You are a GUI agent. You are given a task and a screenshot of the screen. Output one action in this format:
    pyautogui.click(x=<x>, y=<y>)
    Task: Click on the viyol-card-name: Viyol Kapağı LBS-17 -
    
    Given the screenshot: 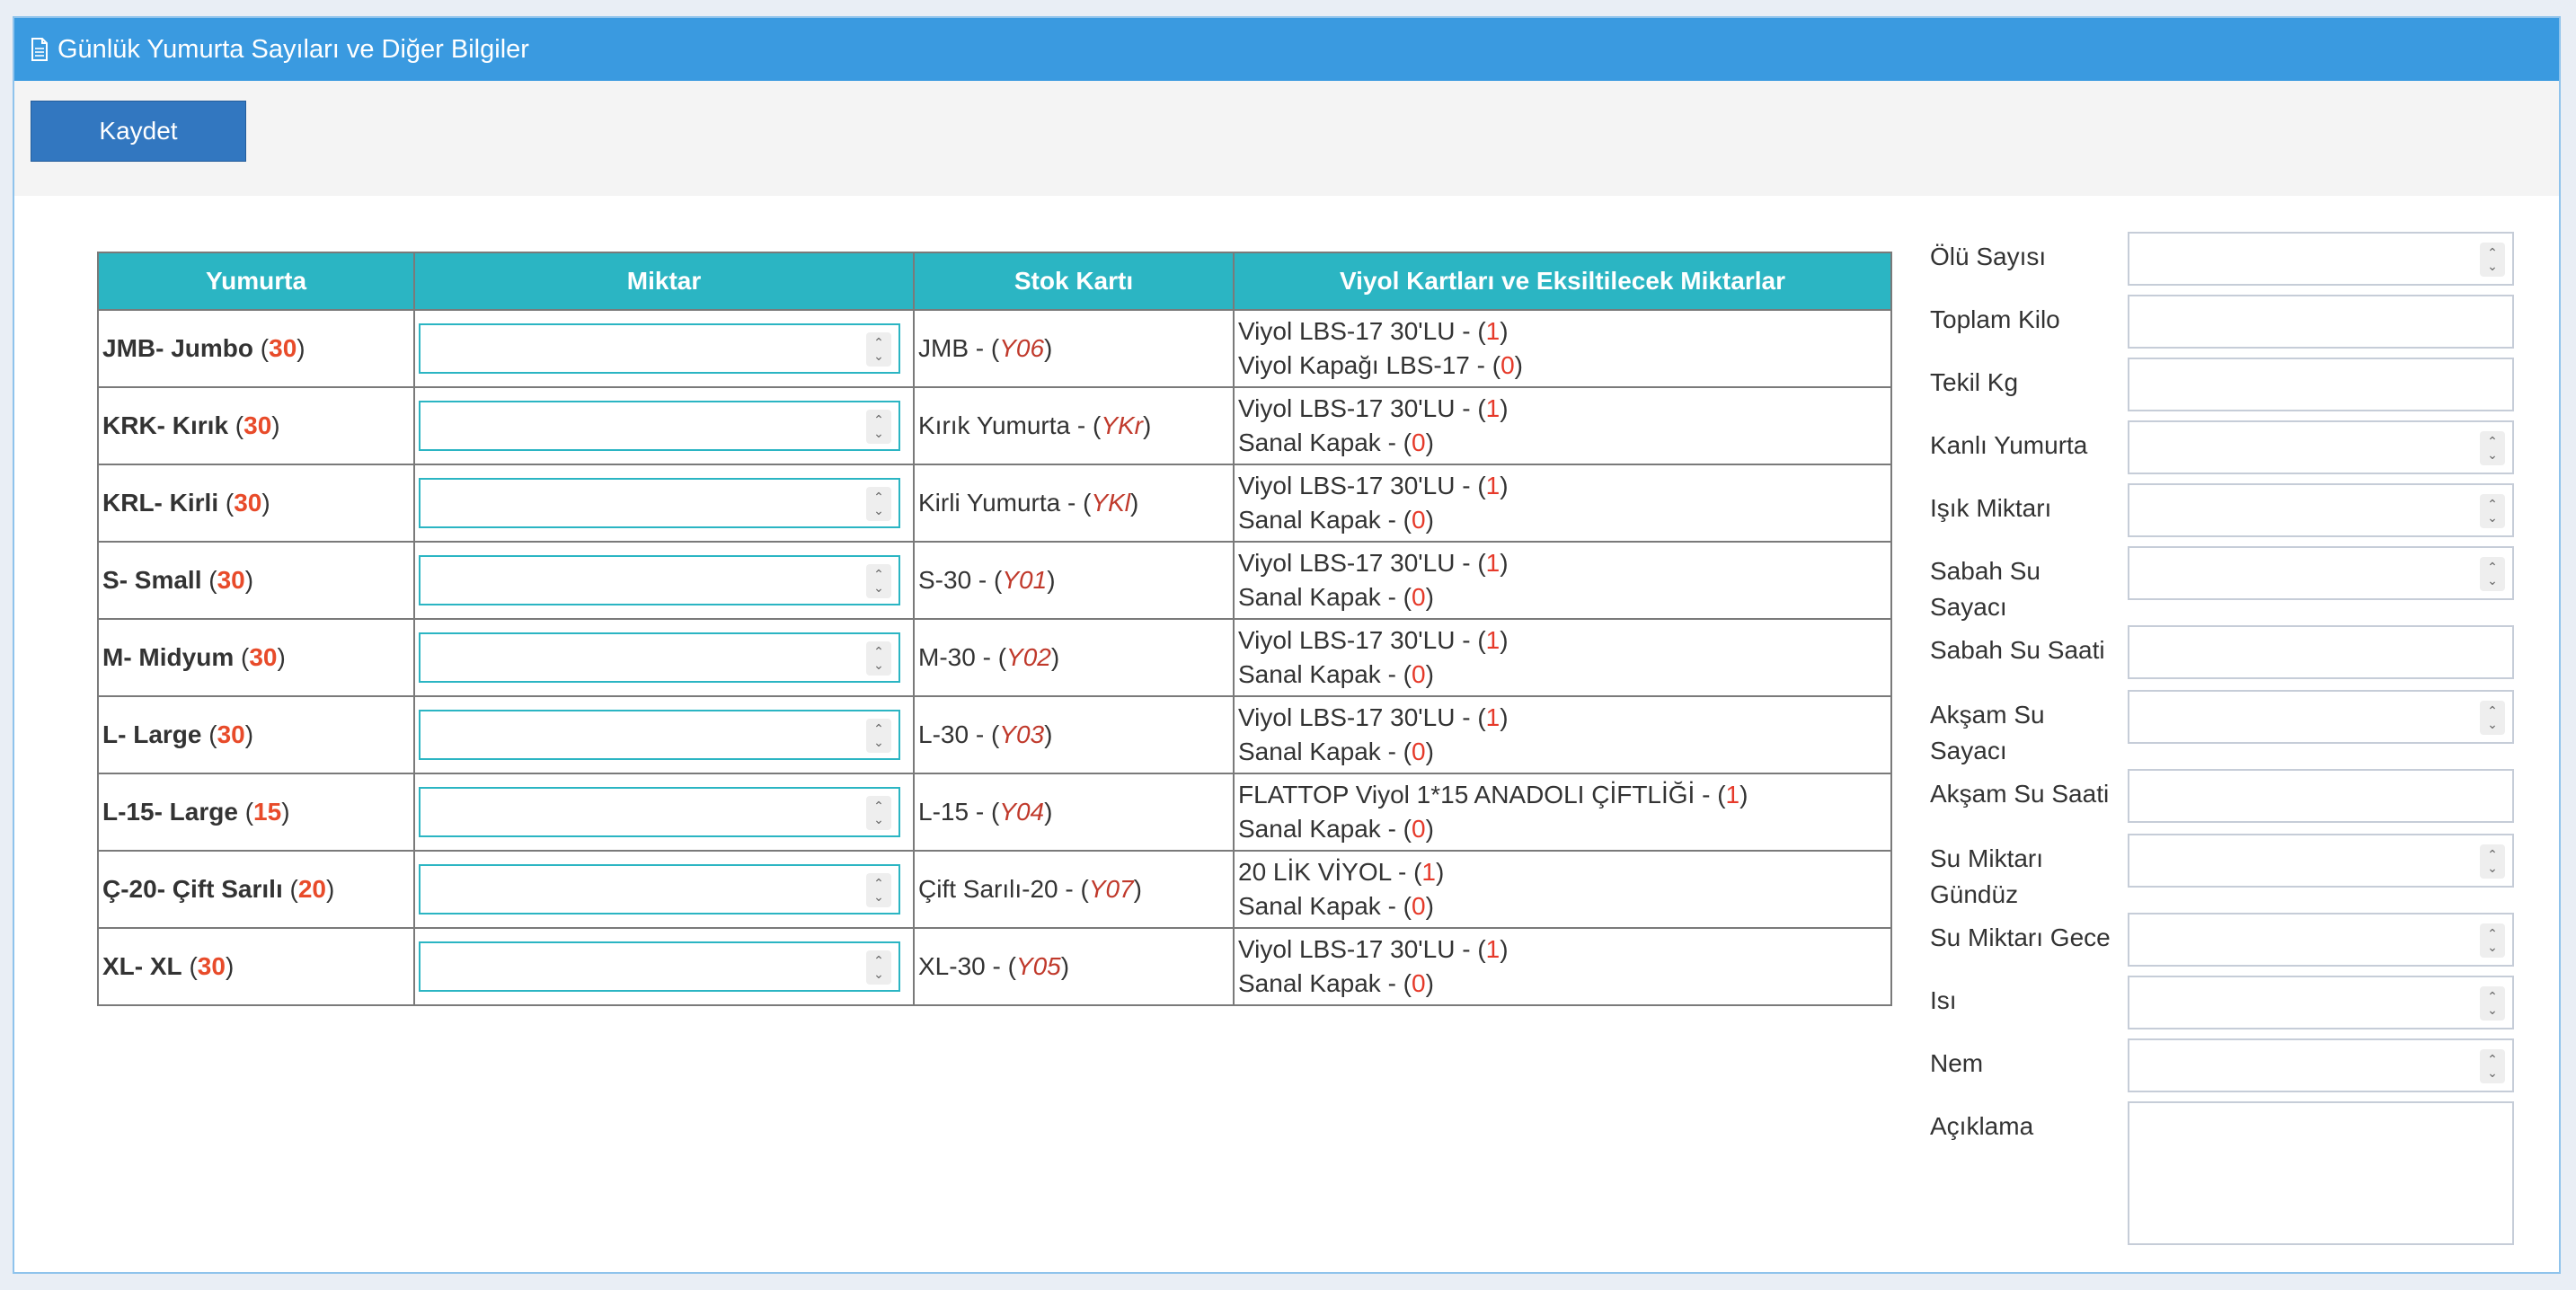 What is the action you would take?
    pyautogui.click(x=1365, y=365)
    